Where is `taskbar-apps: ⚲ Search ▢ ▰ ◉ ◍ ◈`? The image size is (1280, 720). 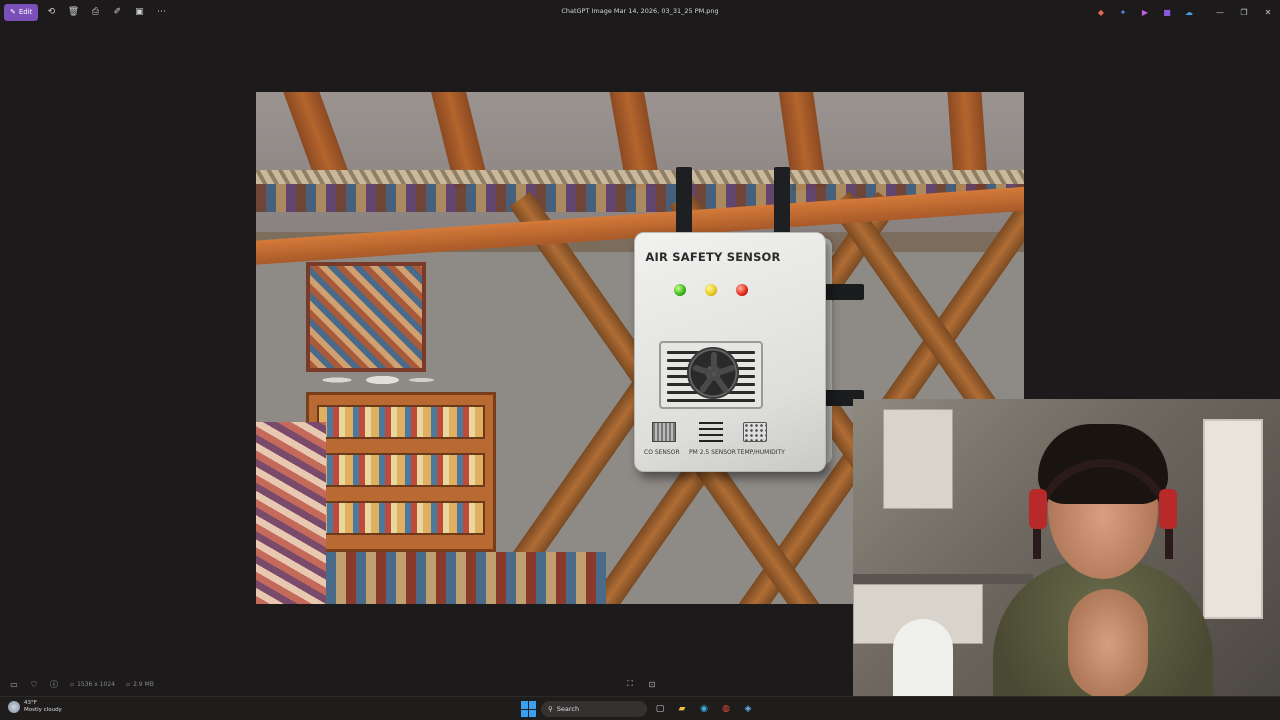 taskbar-apps: ⚲ Search ▢ ▰ ◉ ◍ ◈ is located at coordinates (639, 709).